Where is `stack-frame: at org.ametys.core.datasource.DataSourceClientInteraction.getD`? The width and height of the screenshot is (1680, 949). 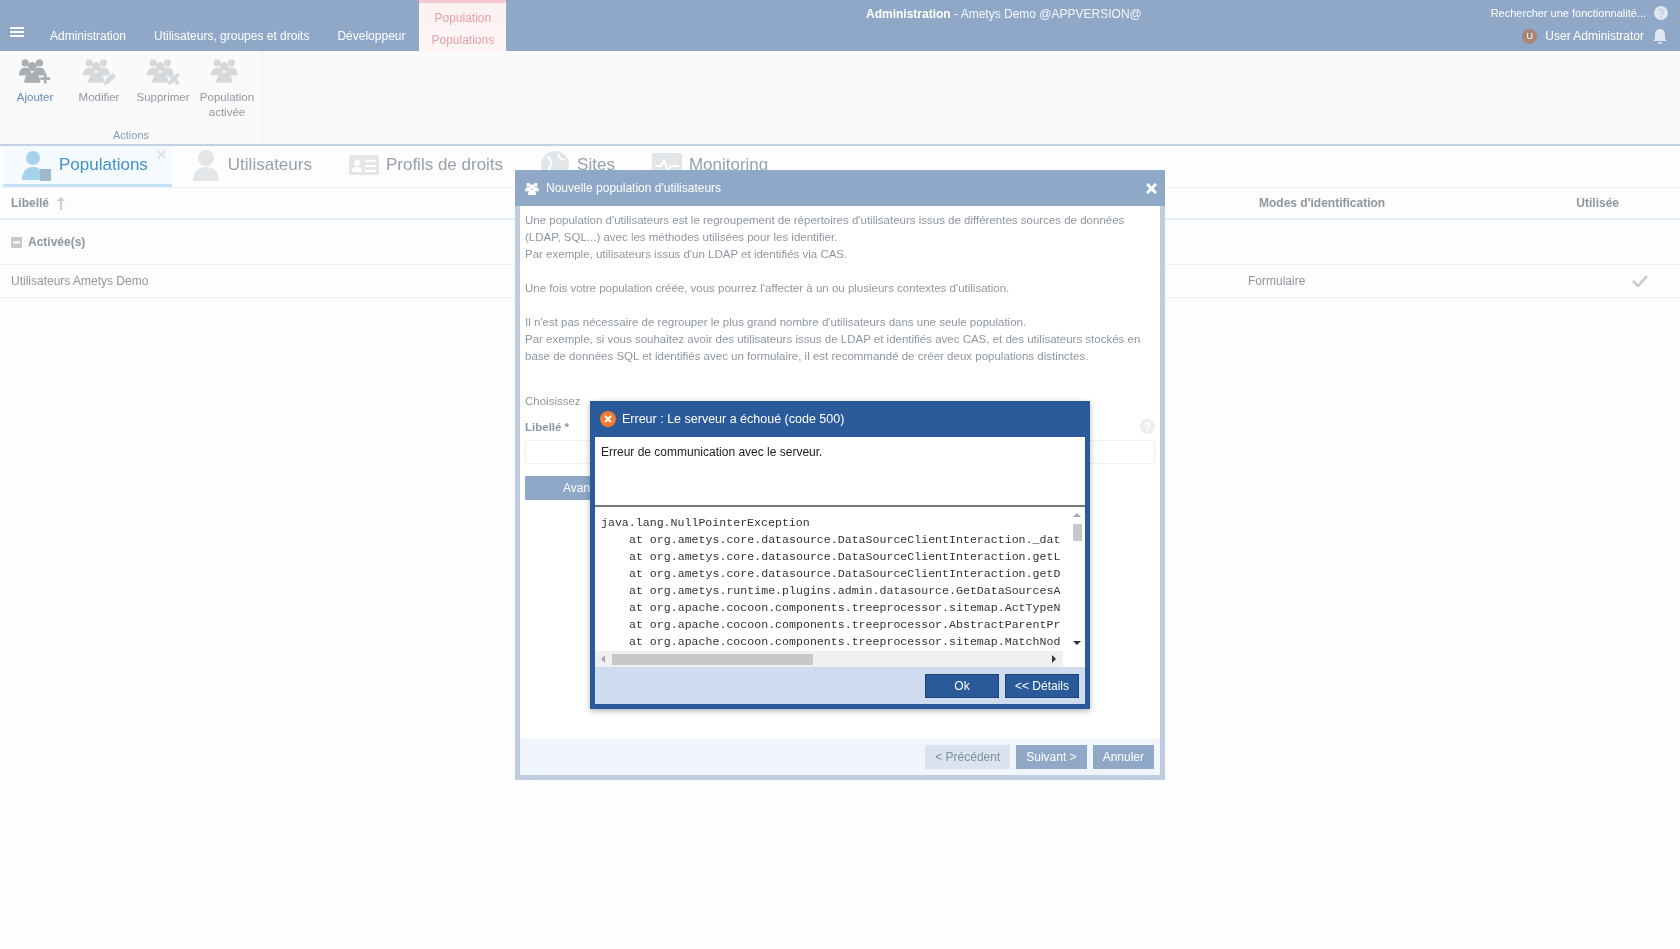
stack-frame: at org.ametys.core.datasource.DataSourceClientInteraction.getD is located at coordinates (840, 573).